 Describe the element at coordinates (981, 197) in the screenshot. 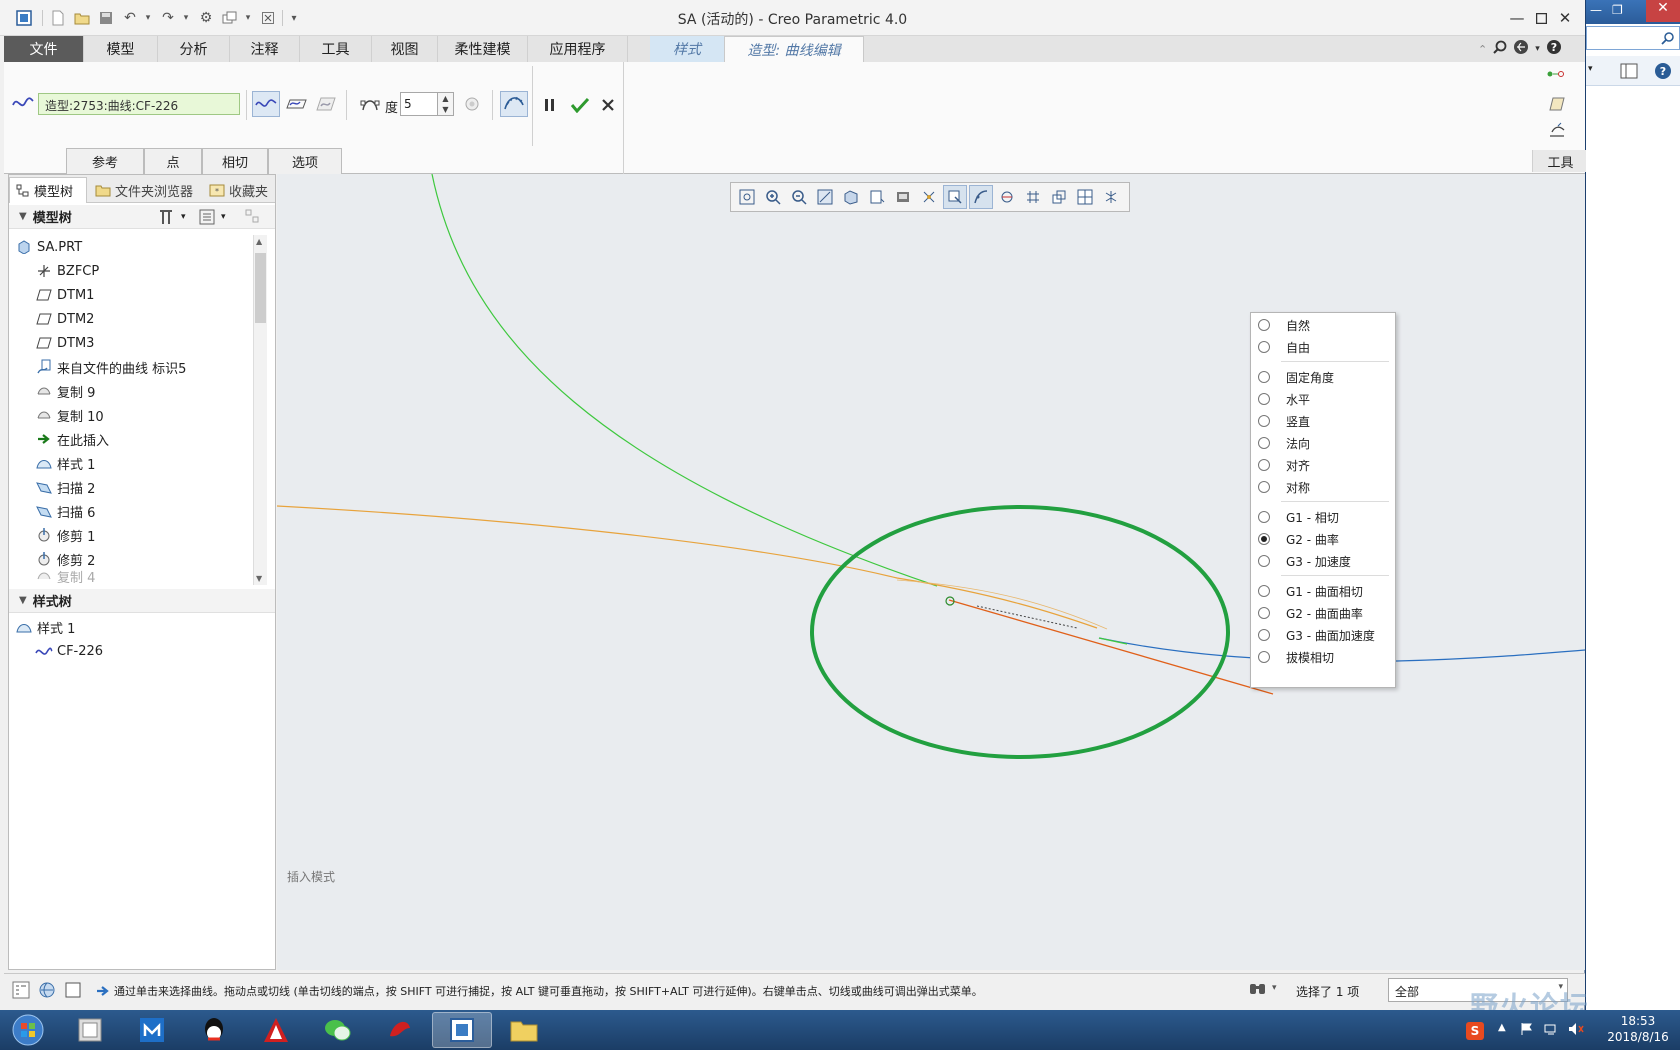

I see `curvature-display-icon` at that location.